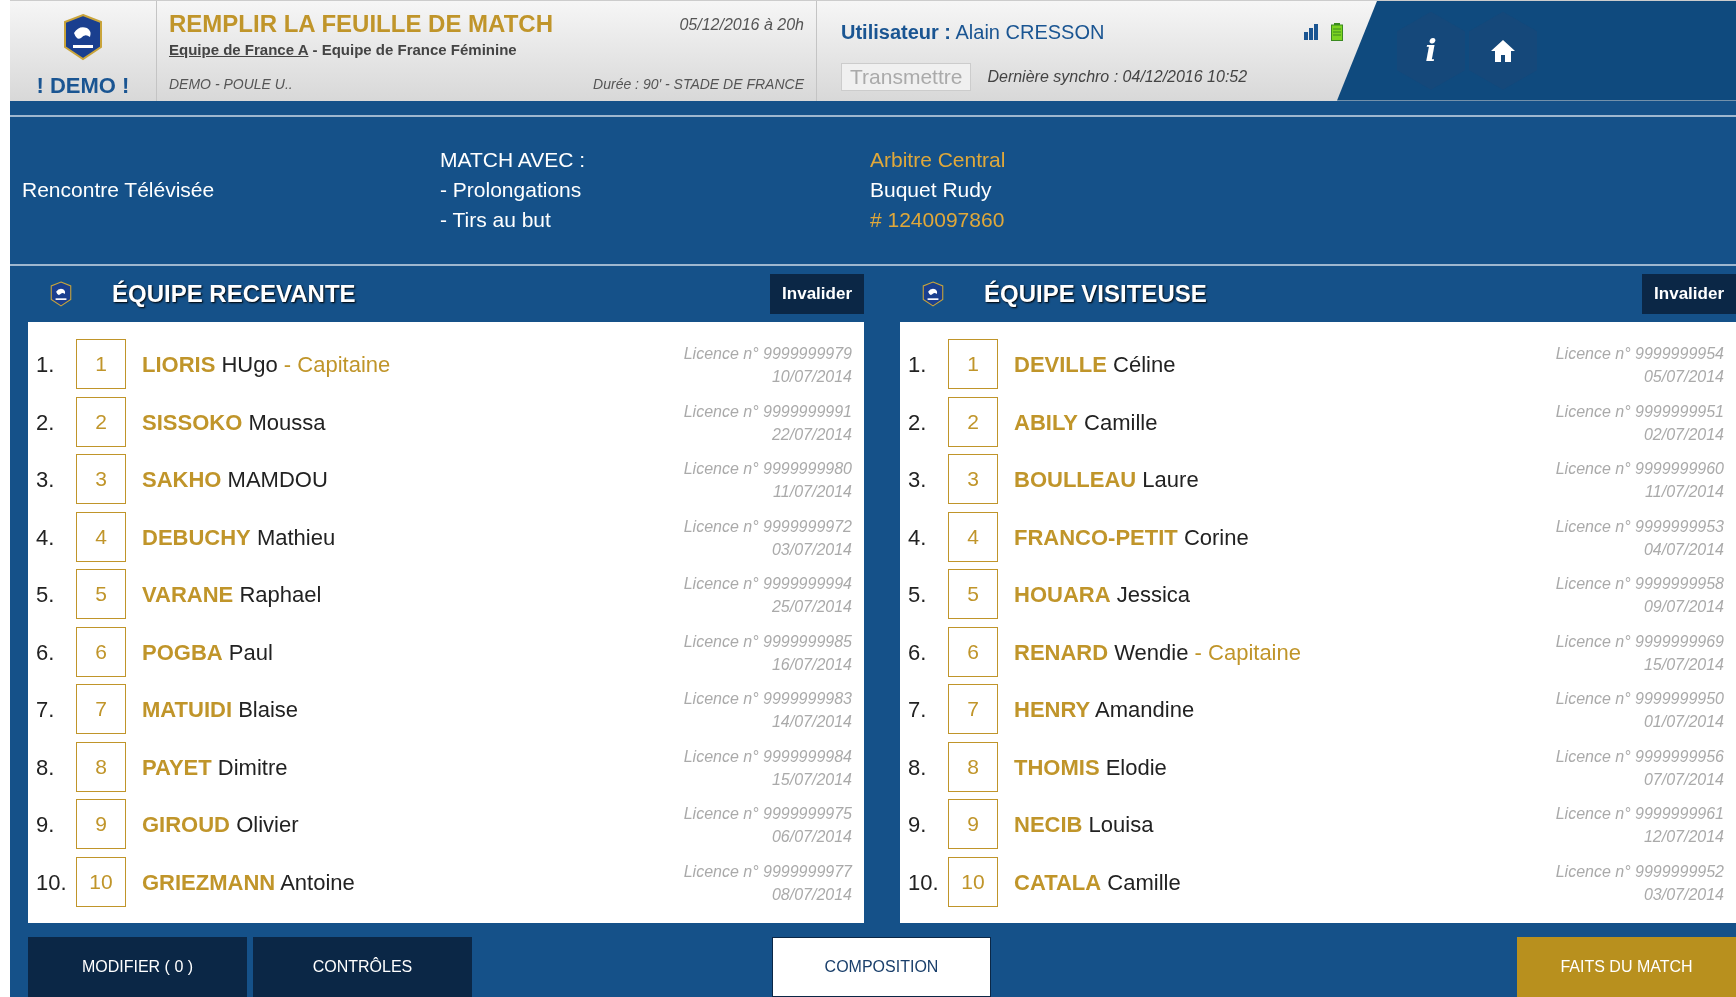 This screenshot has height=997, width=1736. Describe the element at coordinates (1683, 837) in the screenshot. I see `licence-date: 12/07/2014` at that location.